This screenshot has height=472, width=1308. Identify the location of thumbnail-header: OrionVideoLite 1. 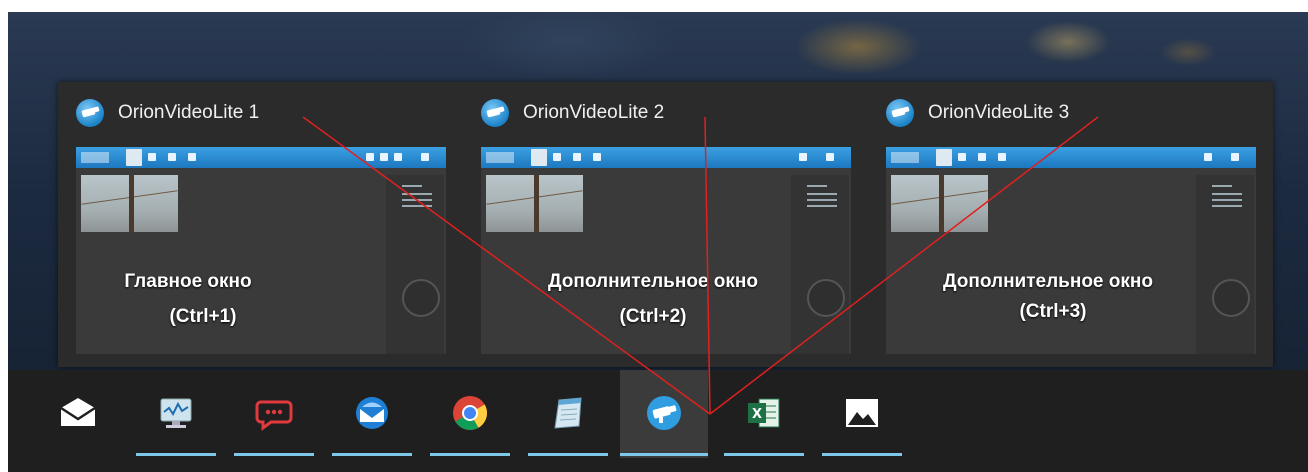
(167, 113).